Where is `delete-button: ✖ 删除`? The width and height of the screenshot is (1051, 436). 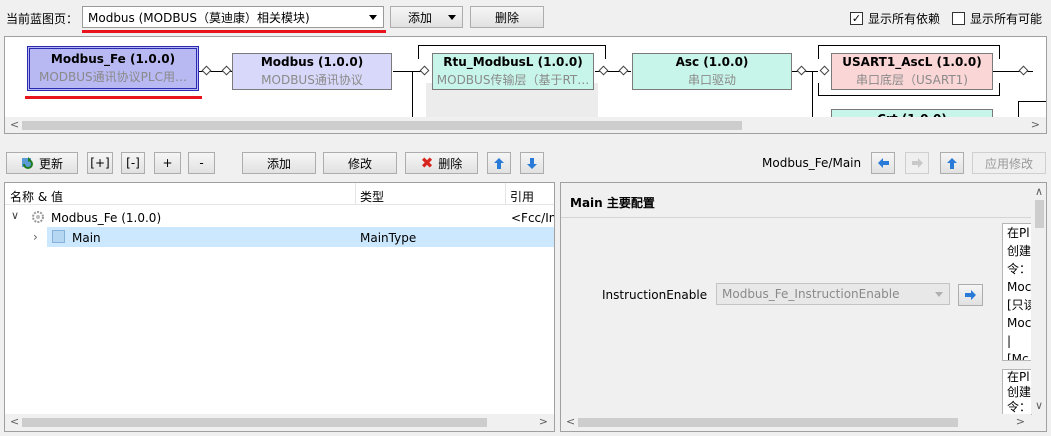
delete-button: ✖ 删除 is located at coordinates (441, 163).